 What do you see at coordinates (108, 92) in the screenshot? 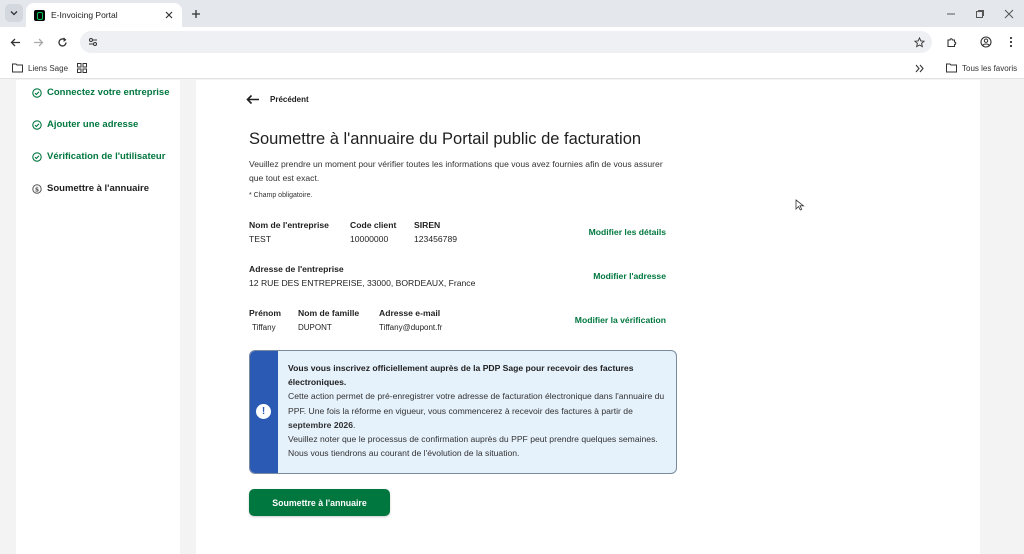
I see `step-label: Connectez votre entreprise` at bounding box center [108, 92].